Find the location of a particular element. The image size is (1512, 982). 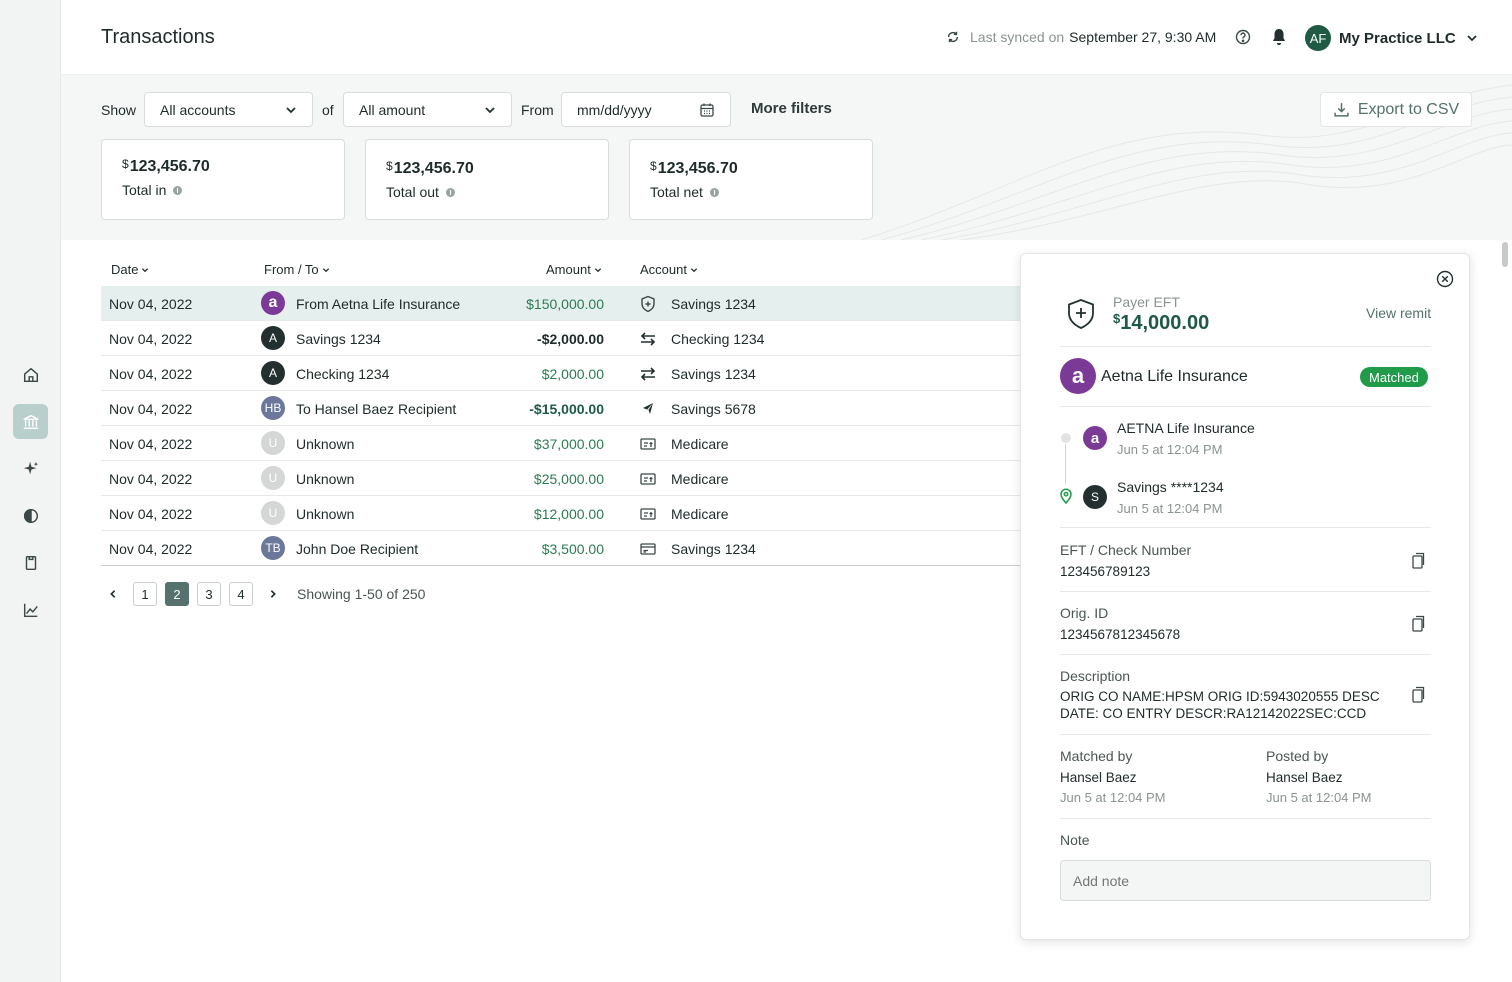

column-header-account: Account is located at coordinates (669, 269).